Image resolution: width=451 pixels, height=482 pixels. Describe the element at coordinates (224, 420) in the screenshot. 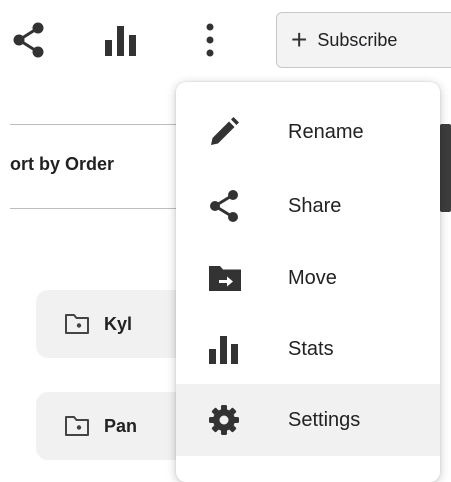

I see `gear-icon` at that location.